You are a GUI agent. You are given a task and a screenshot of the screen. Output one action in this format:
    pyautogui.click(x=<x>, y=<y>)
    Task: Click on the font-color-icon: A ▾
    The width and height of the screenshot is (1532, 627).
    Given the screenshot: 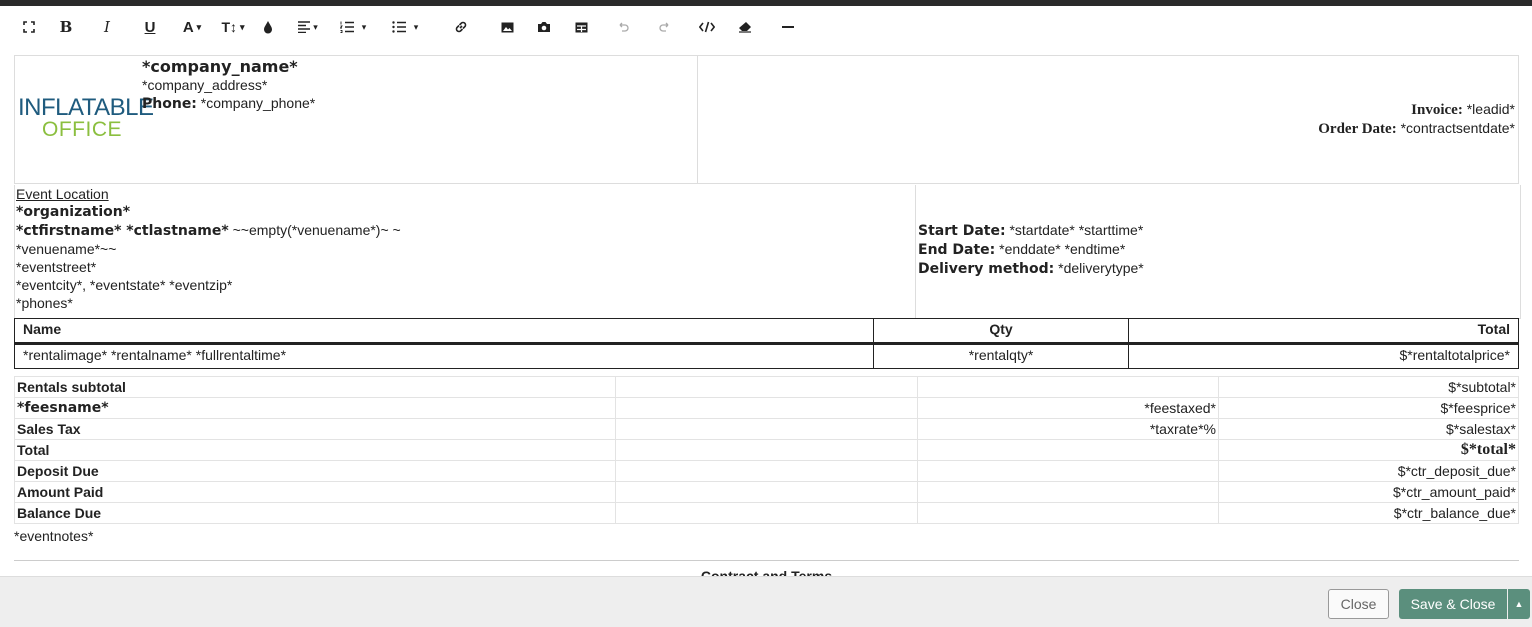 What is the action you would take?
    pyautogui.click(x=192, y=27)
    